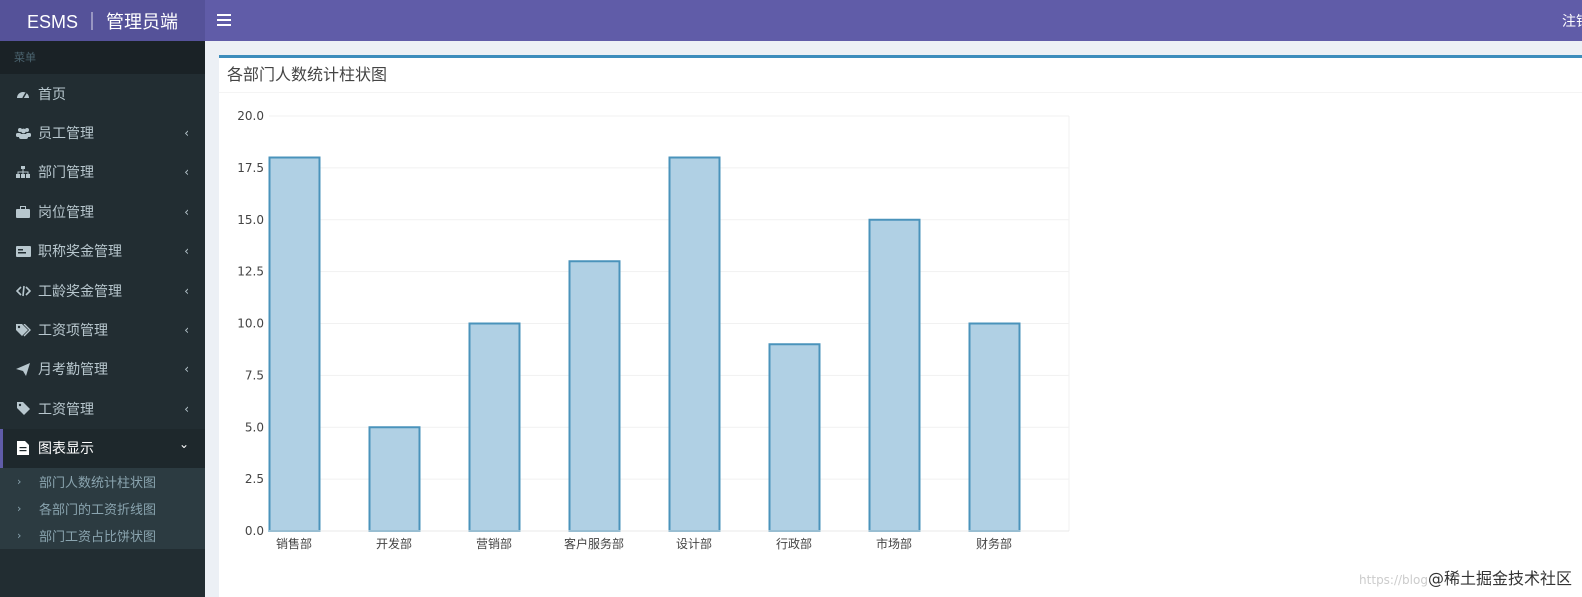 The width and height of the screenshot is (1582, 597). What do you see at coordinates (250, 168) in the screenshot?
I see `y-tick-label: 17.5` at bounding box center [250, 168].